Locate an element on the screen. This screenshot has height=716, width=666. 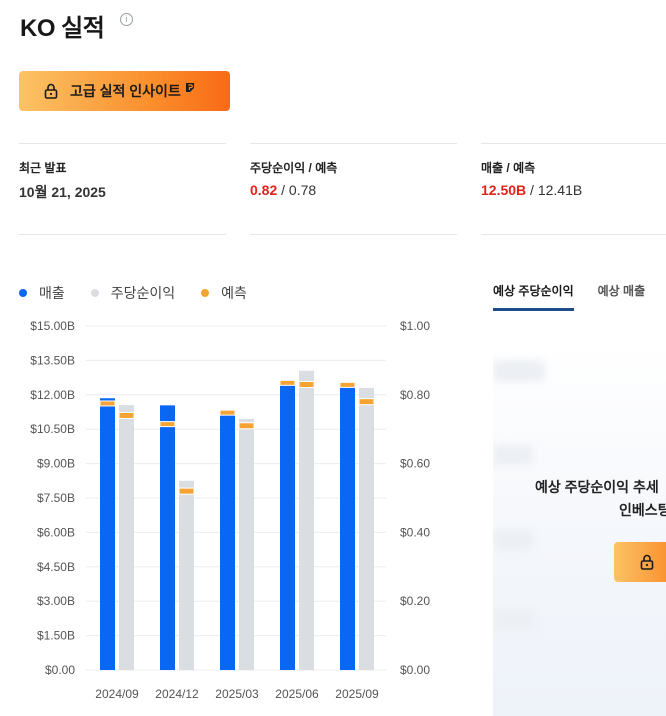
locked-message-secondary: 인베스팅 is located at coordinates (642, 510).